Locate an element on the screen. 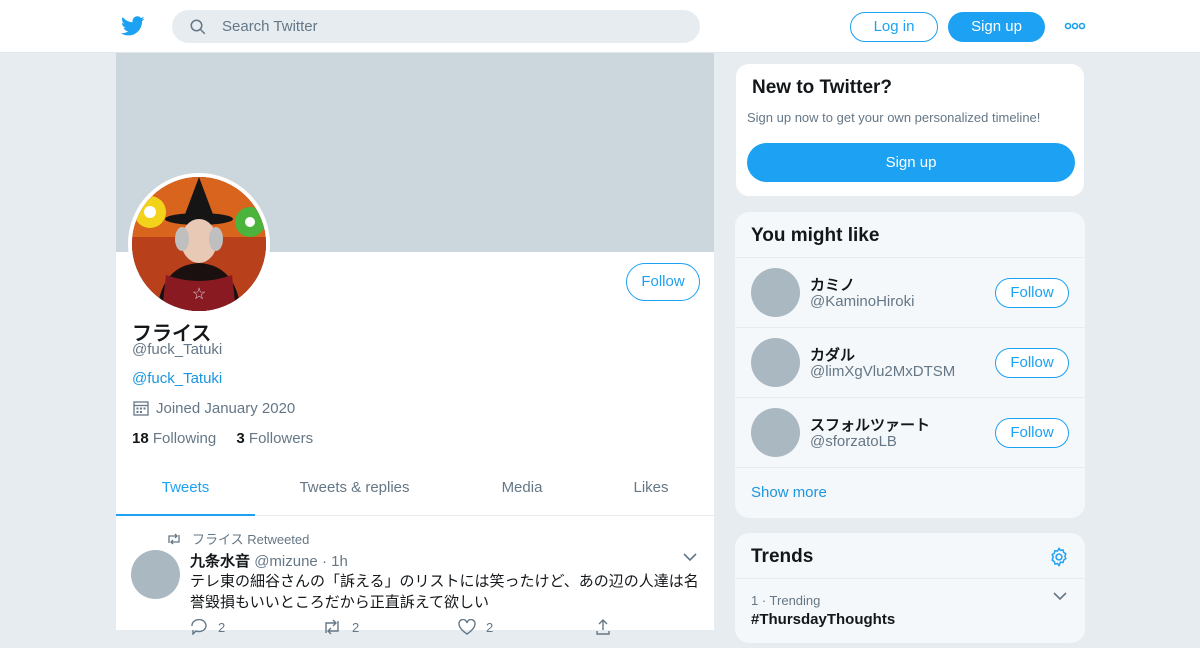  followers-stat: 3 Followers is located at coordinates (274, 438).